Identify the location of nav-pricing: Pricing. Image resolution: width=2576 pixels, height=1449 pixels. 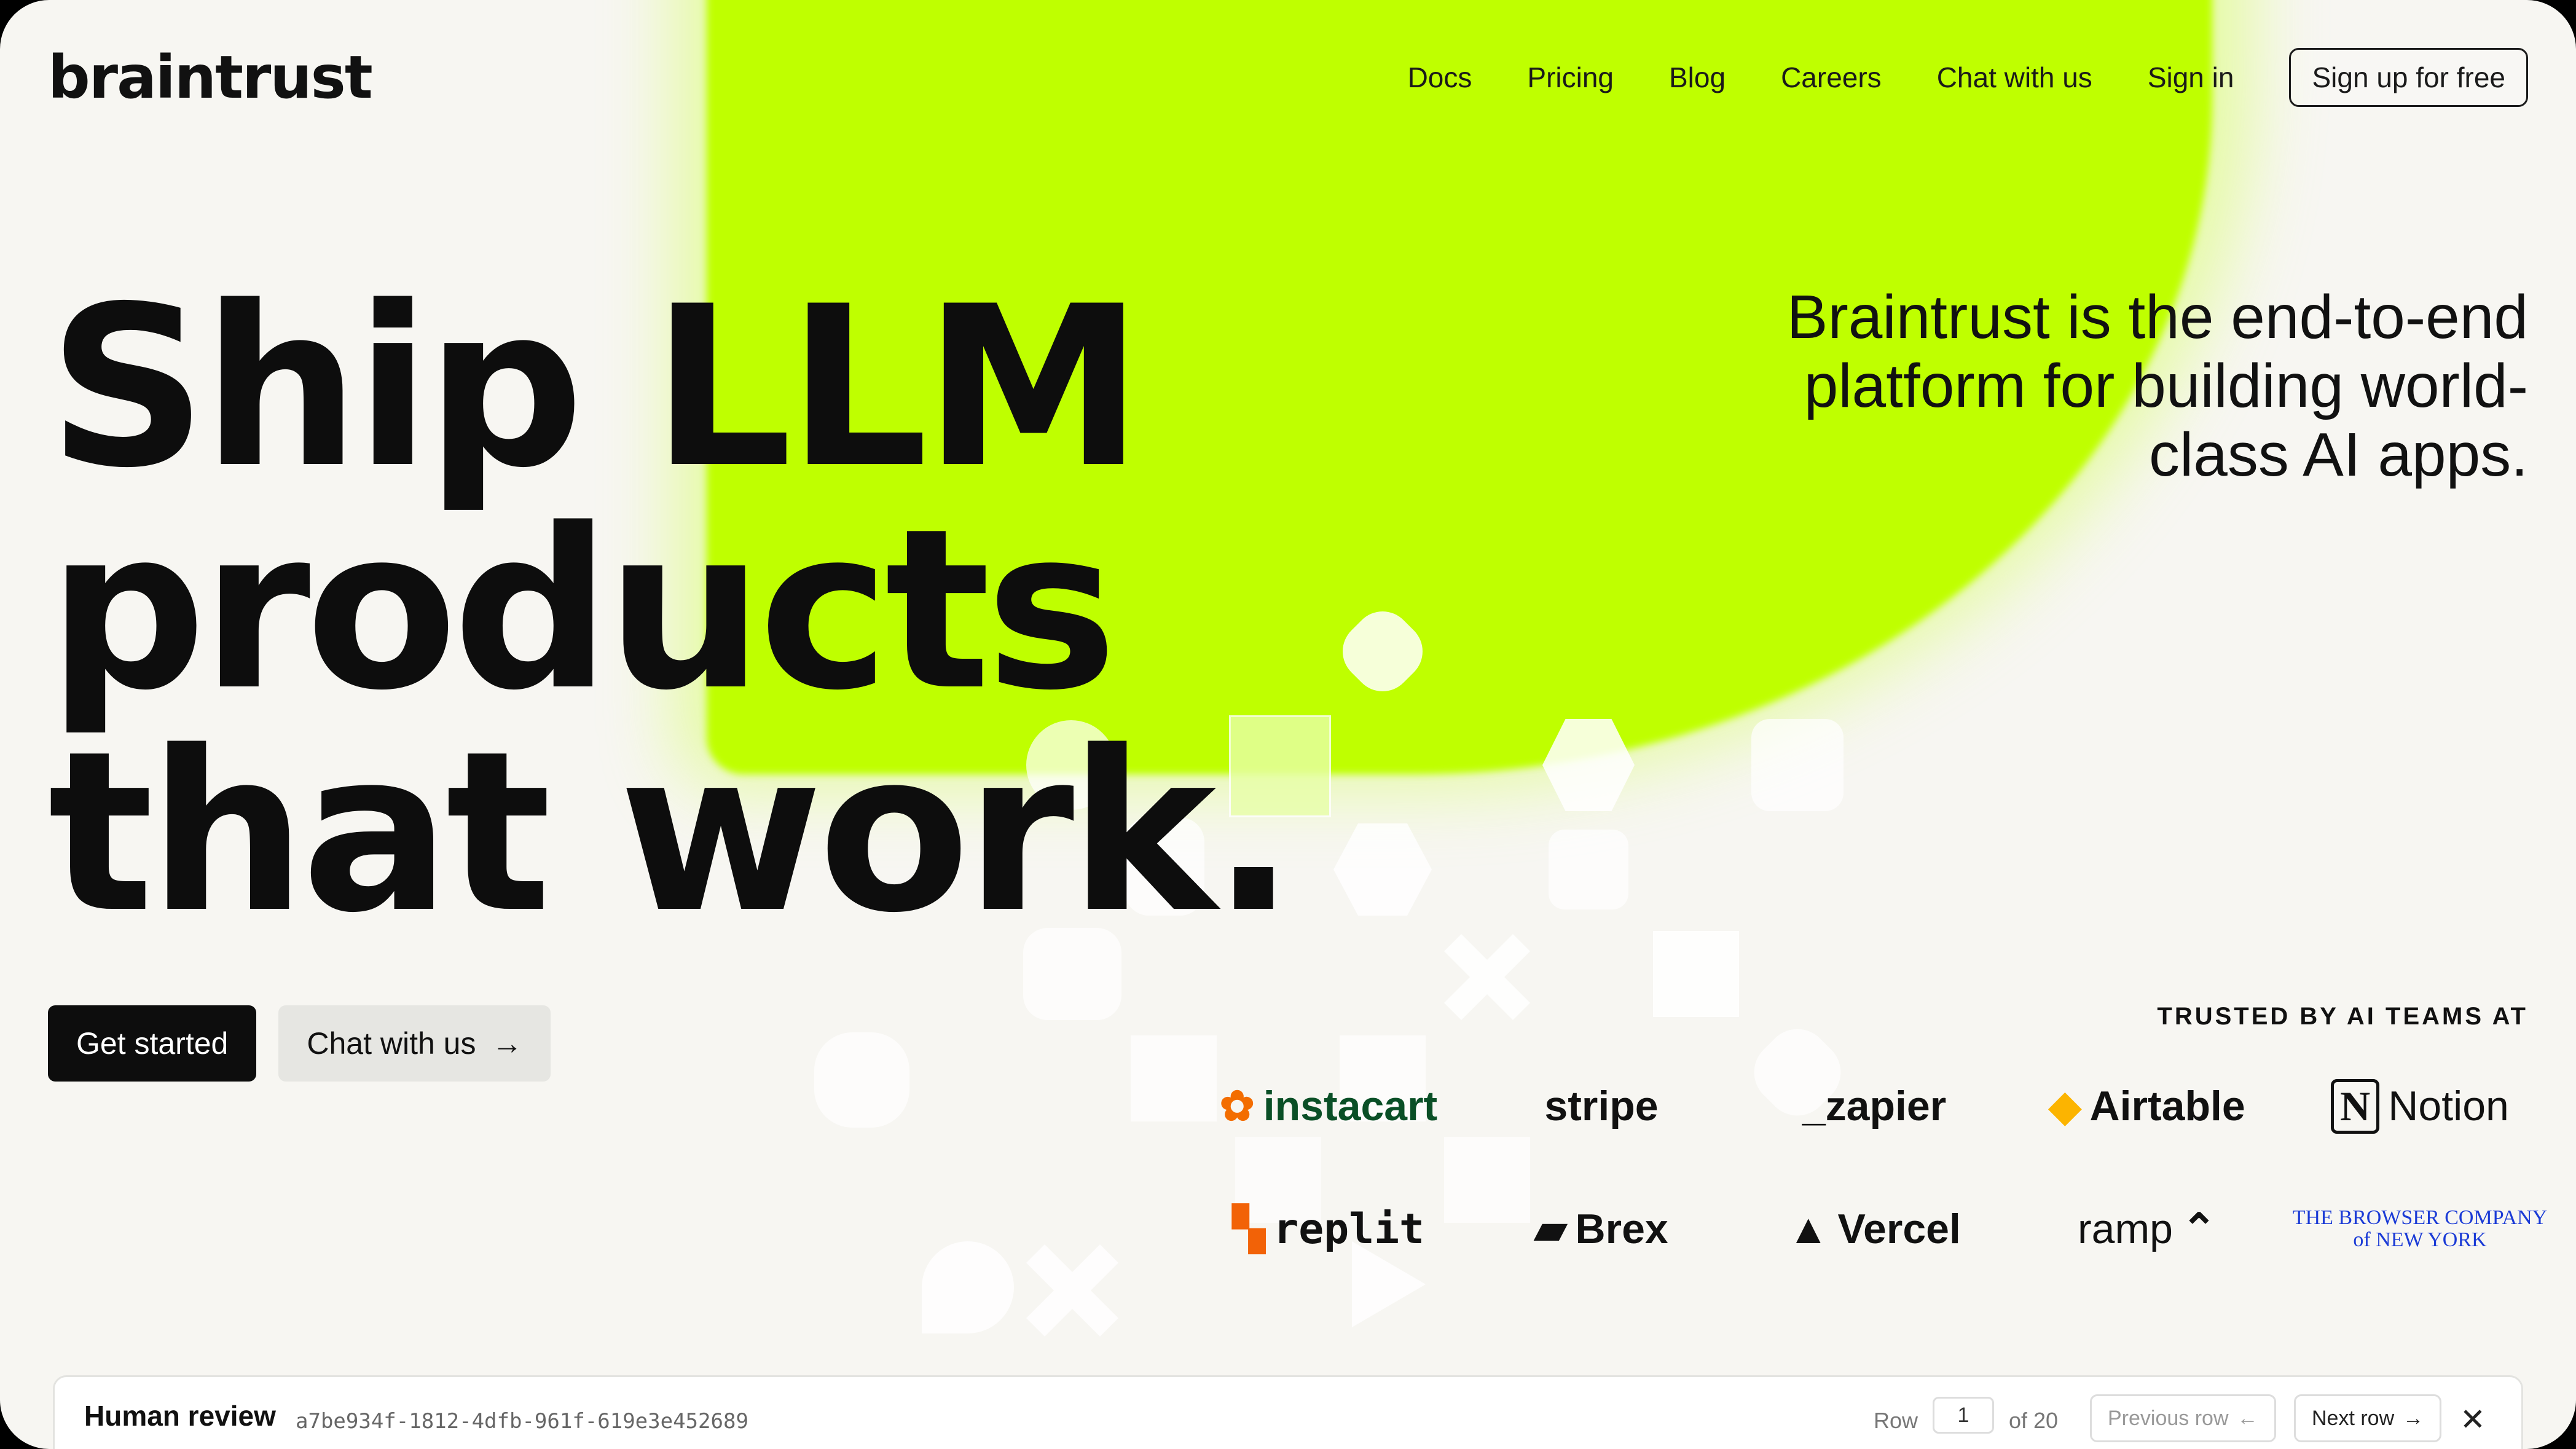
(1570, 77).